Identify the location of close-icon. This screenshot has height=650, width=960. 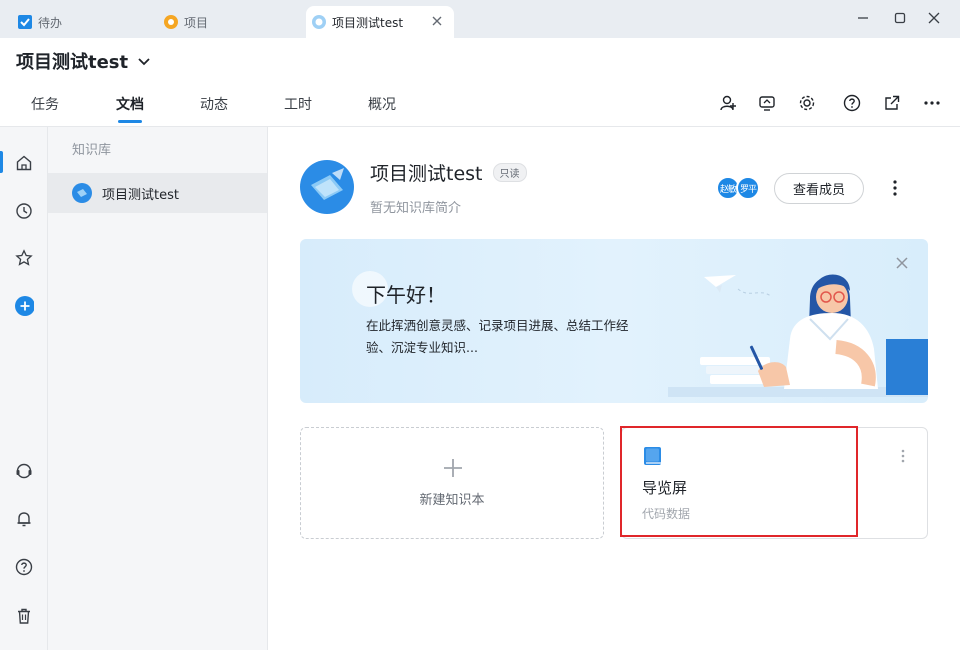
(437, 21).